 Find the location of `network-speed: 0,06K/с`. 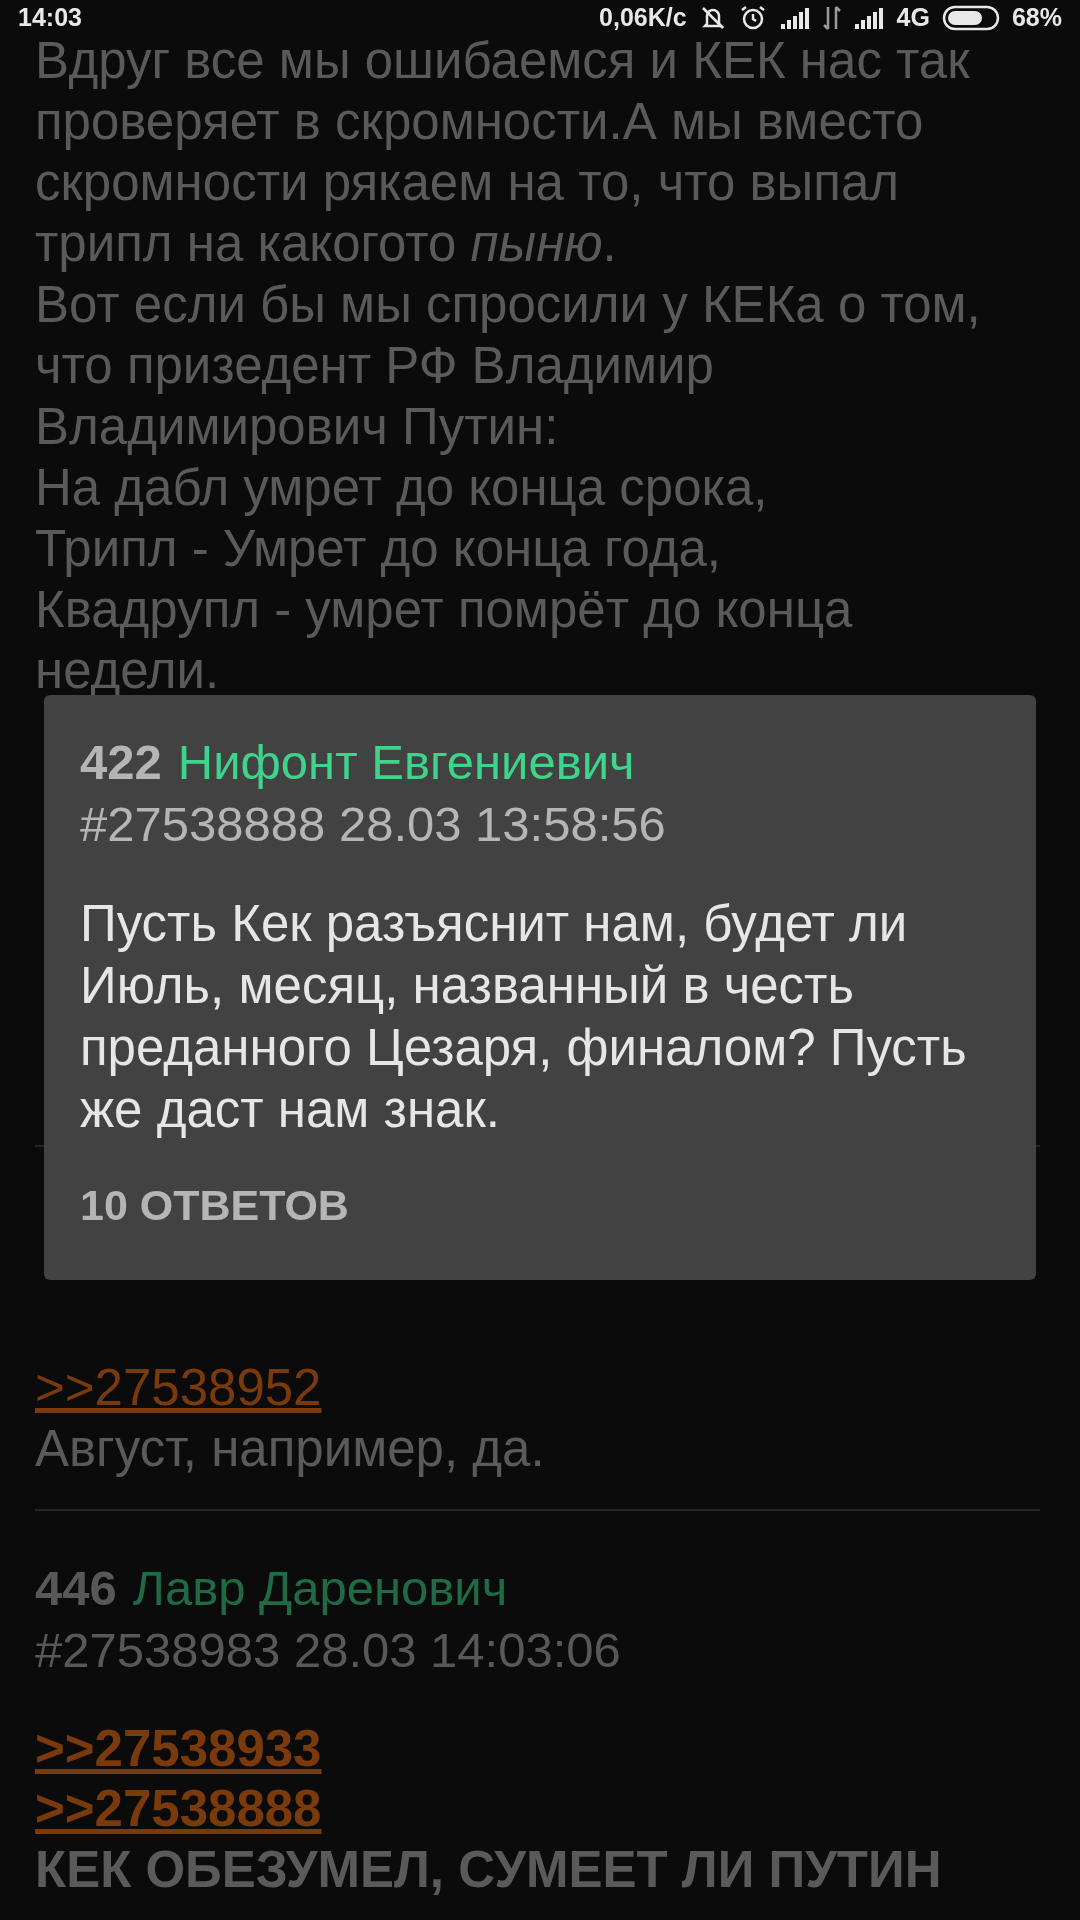

network-speed: 0,06K/с is located at coordinates (643, 18).